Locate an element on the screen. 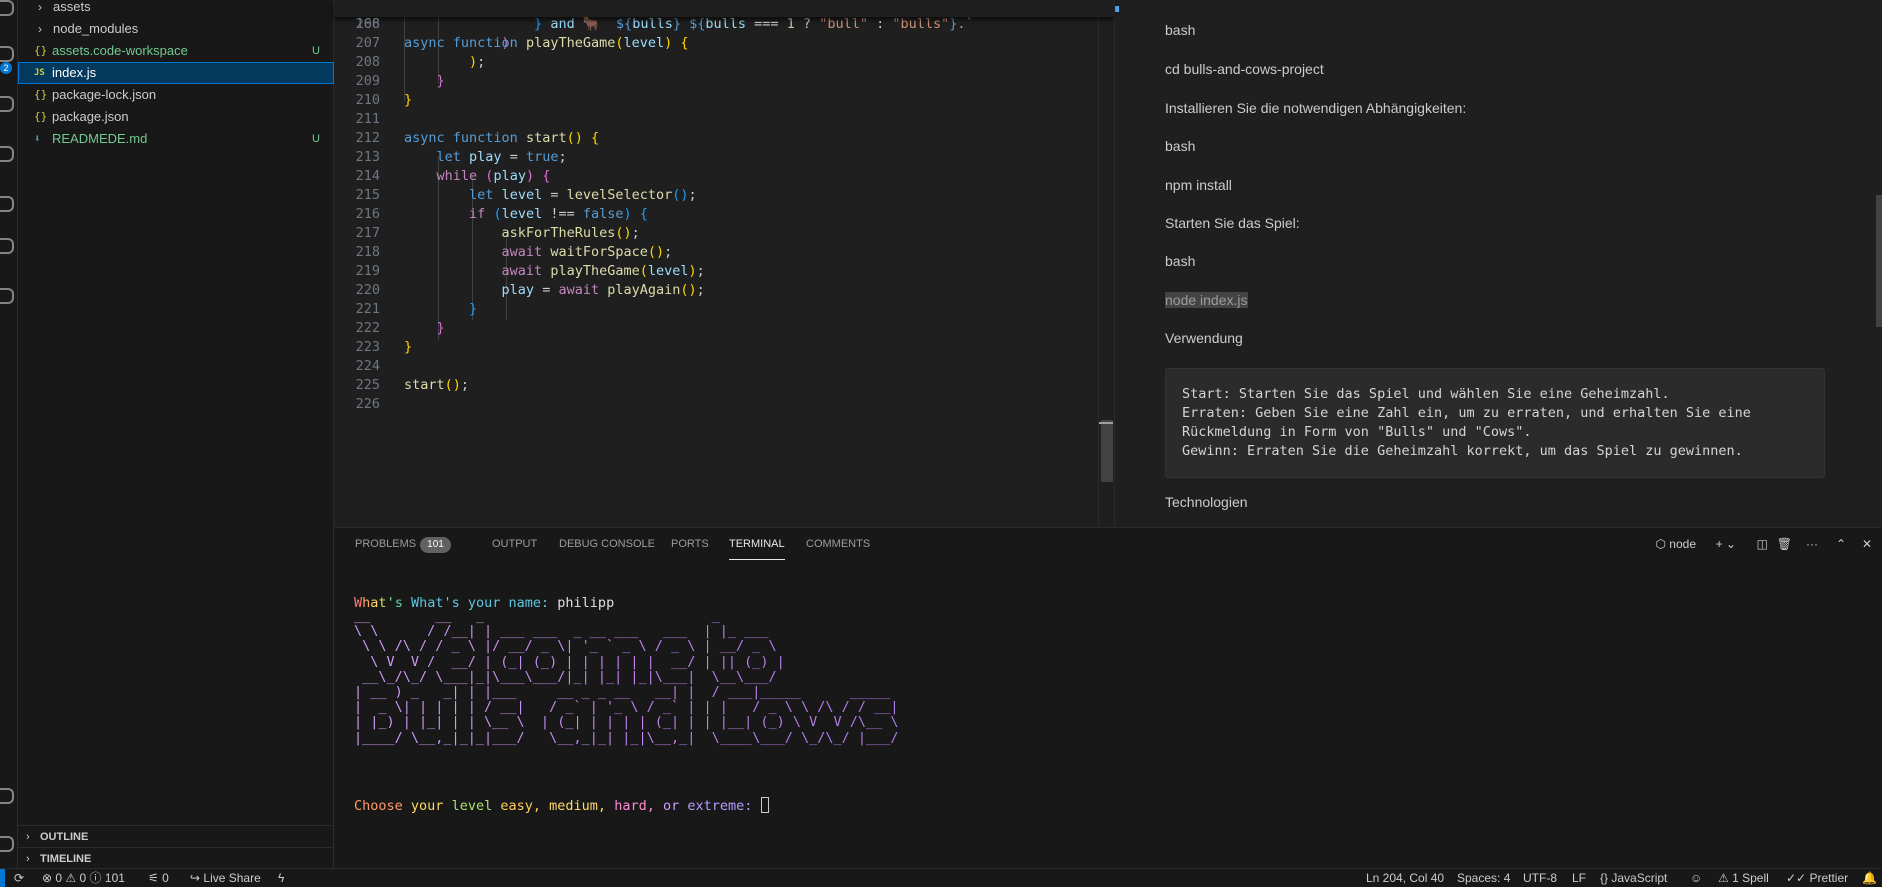 This screenshot has width=1882, height=887. line-number: 218 is located at coordinates (367, 252).